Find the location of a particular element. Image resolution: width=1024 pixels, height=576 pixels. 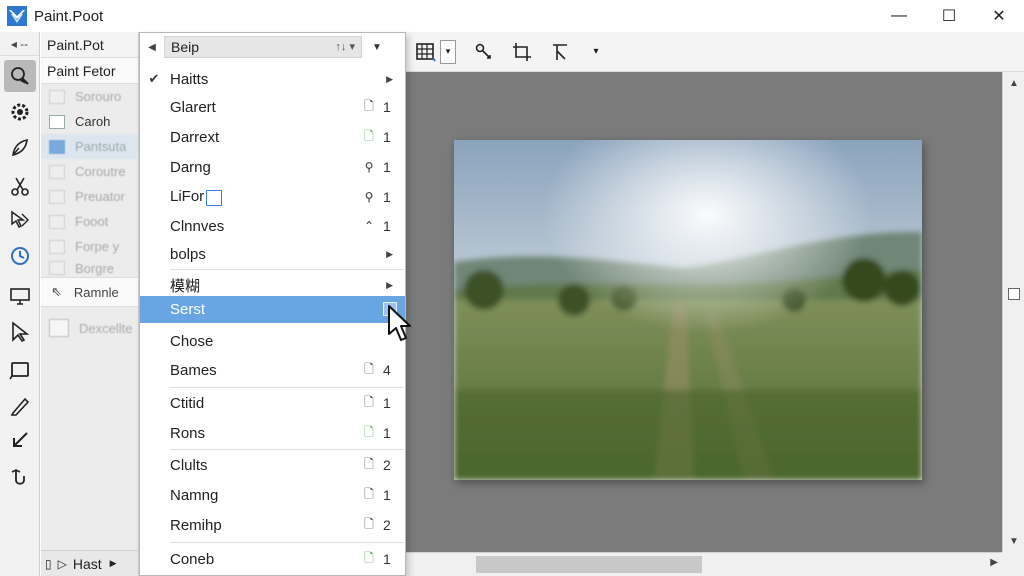

rectangle-tool is located at coordinates (20, 370).